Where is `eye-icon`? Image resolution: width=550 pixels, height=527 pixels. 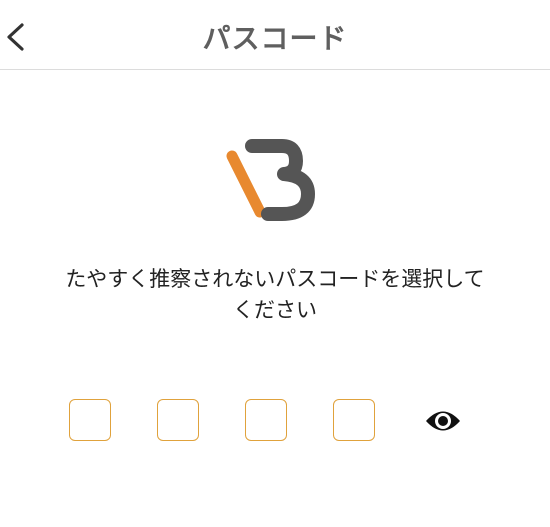 eye-icon is located at coordinates (443, 421).